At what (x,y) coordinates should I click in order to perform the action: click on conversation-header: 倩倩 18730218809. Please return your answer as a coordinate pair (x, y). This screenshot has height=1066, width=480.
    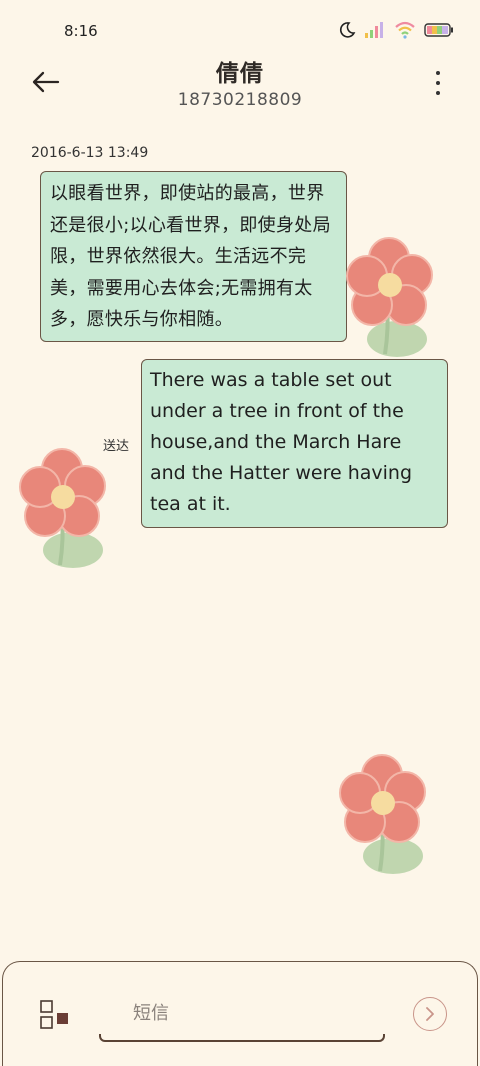
    Looking at the image, I should click on (240, 85).